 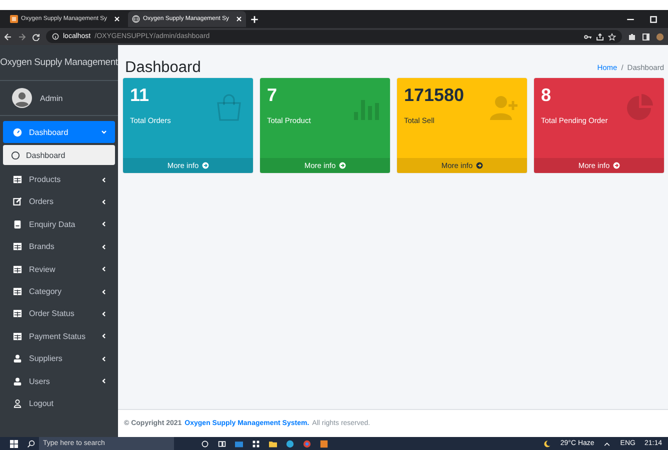 What do you see at coordinates (59, 224) in the screenshot?
I see `sidebar-item: Enquiry Data` at bounding box center [59, 224].